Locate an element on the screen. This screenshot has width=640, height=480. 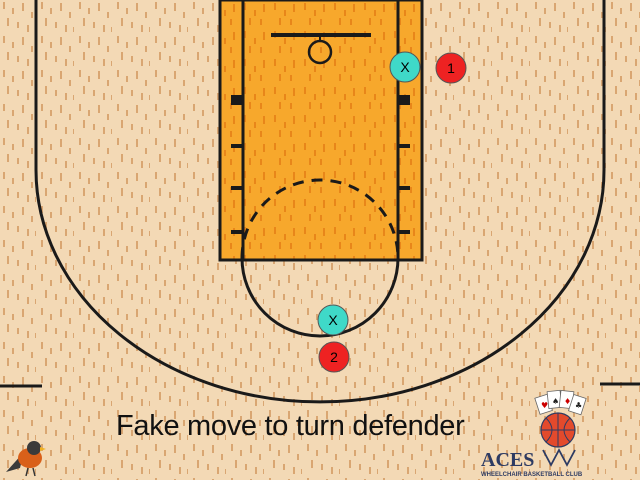
svg-text: 1 is located at coordinates (451, 68).